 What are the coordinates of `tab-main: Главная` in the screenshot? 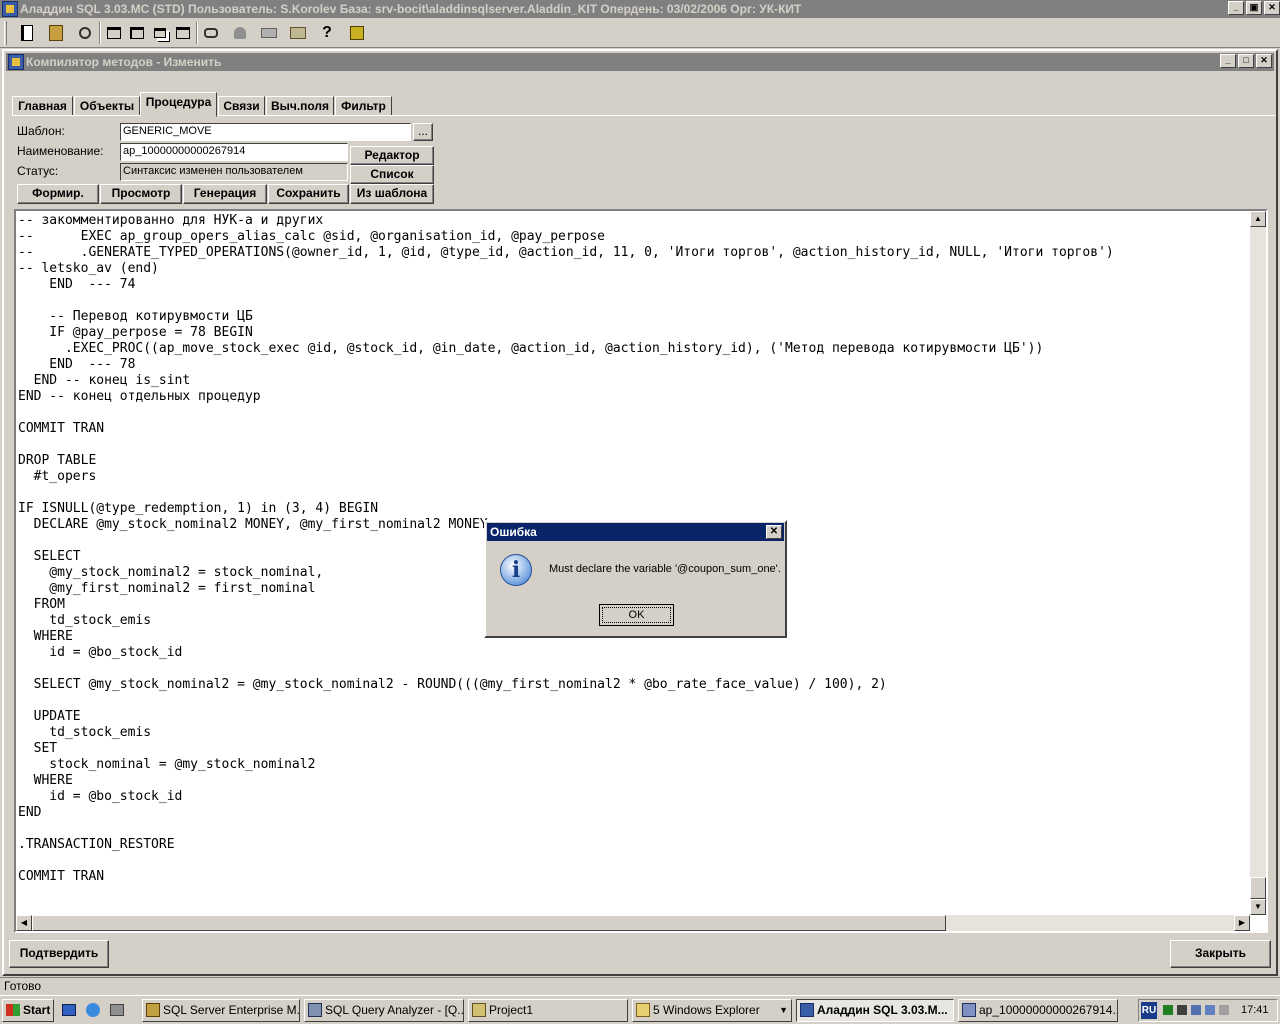 It's located at (42, 106).